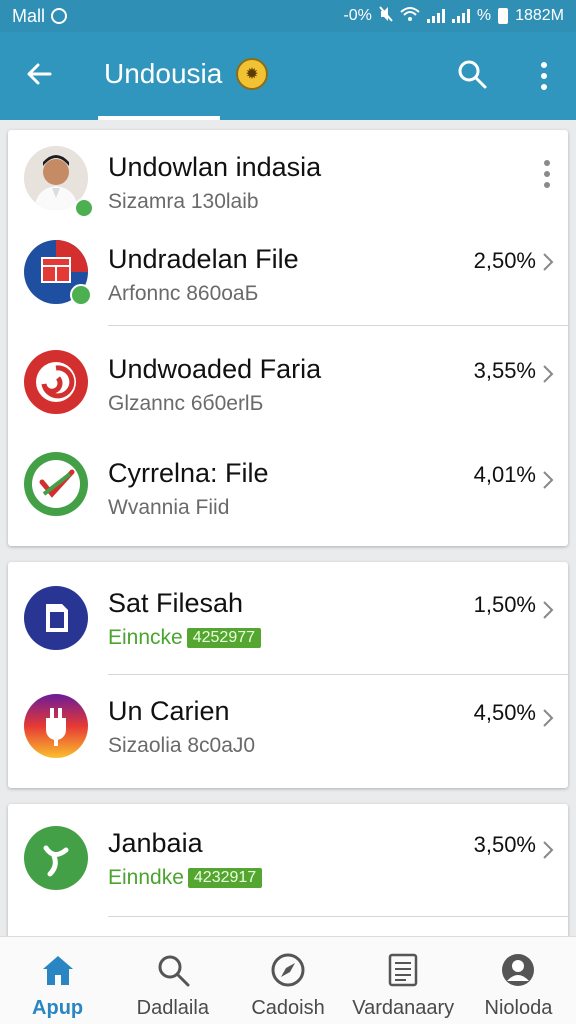  Describe the element at coordinates (288, 1008) in the screenshot. I see `nav-label: Cadoish` at that location.